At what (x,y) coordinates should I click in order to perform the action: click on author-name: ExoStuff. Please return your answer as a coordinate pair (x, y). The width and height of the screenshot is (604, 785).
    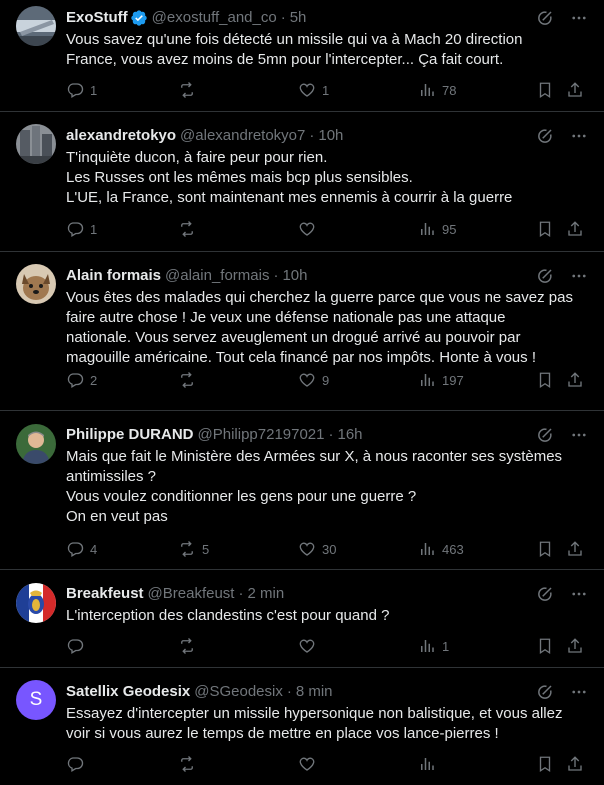
    Looking at the image, I should click on (97, 18).